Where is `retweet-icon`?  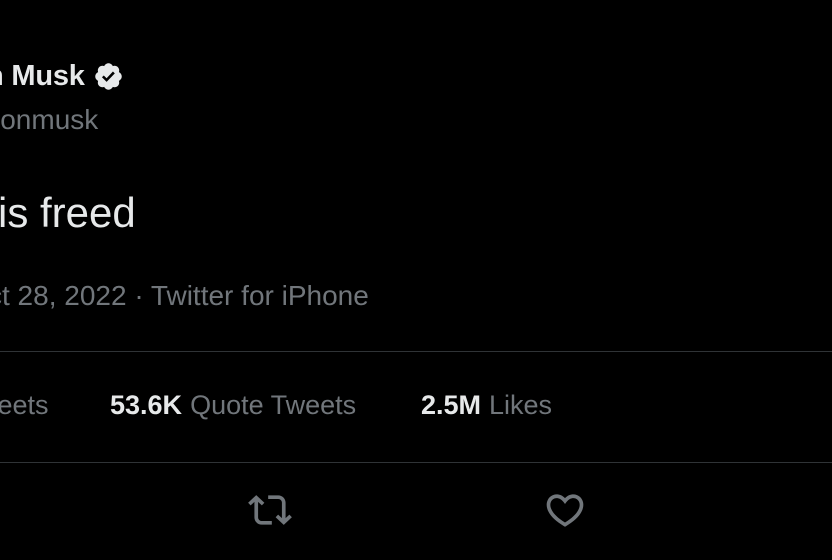
retweet-icon is located at coordinates (270, 512).